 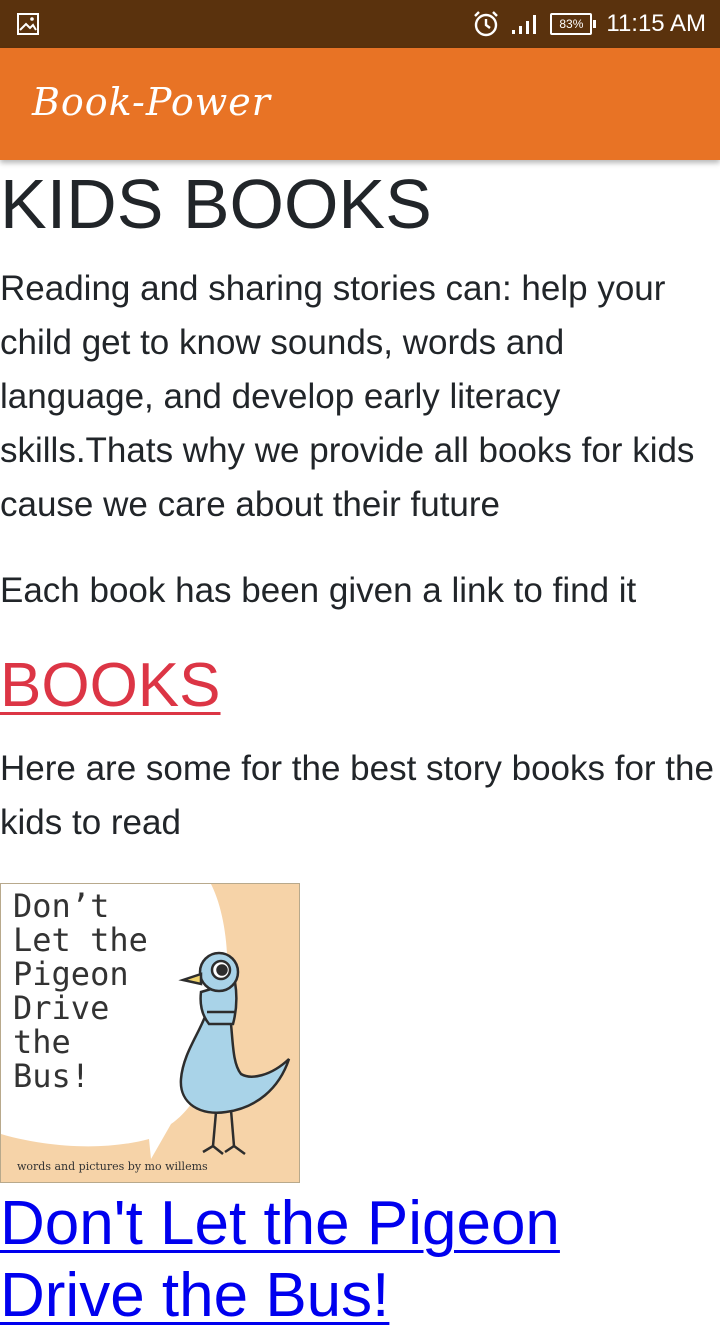 What do you see at coordinates (151, 102) in the screenshot?
I see `app-title: Book-Power` at bounding box center [151, 102].